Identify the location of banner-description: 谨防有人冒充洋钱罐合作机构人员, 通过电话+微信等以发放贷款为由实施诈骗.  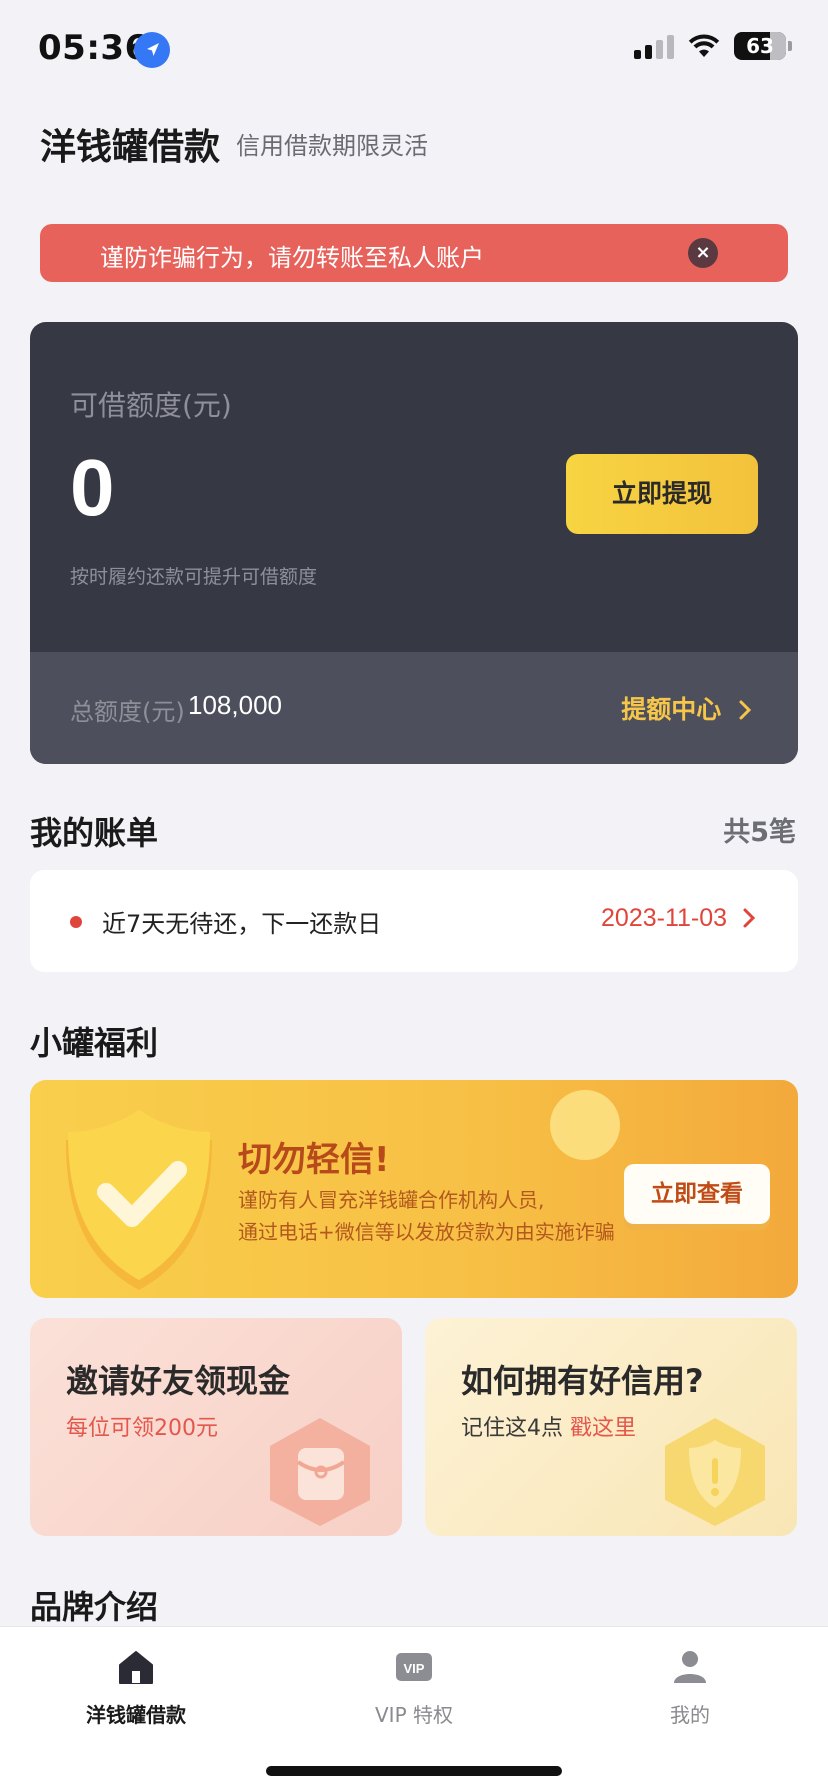
(426, 1216).